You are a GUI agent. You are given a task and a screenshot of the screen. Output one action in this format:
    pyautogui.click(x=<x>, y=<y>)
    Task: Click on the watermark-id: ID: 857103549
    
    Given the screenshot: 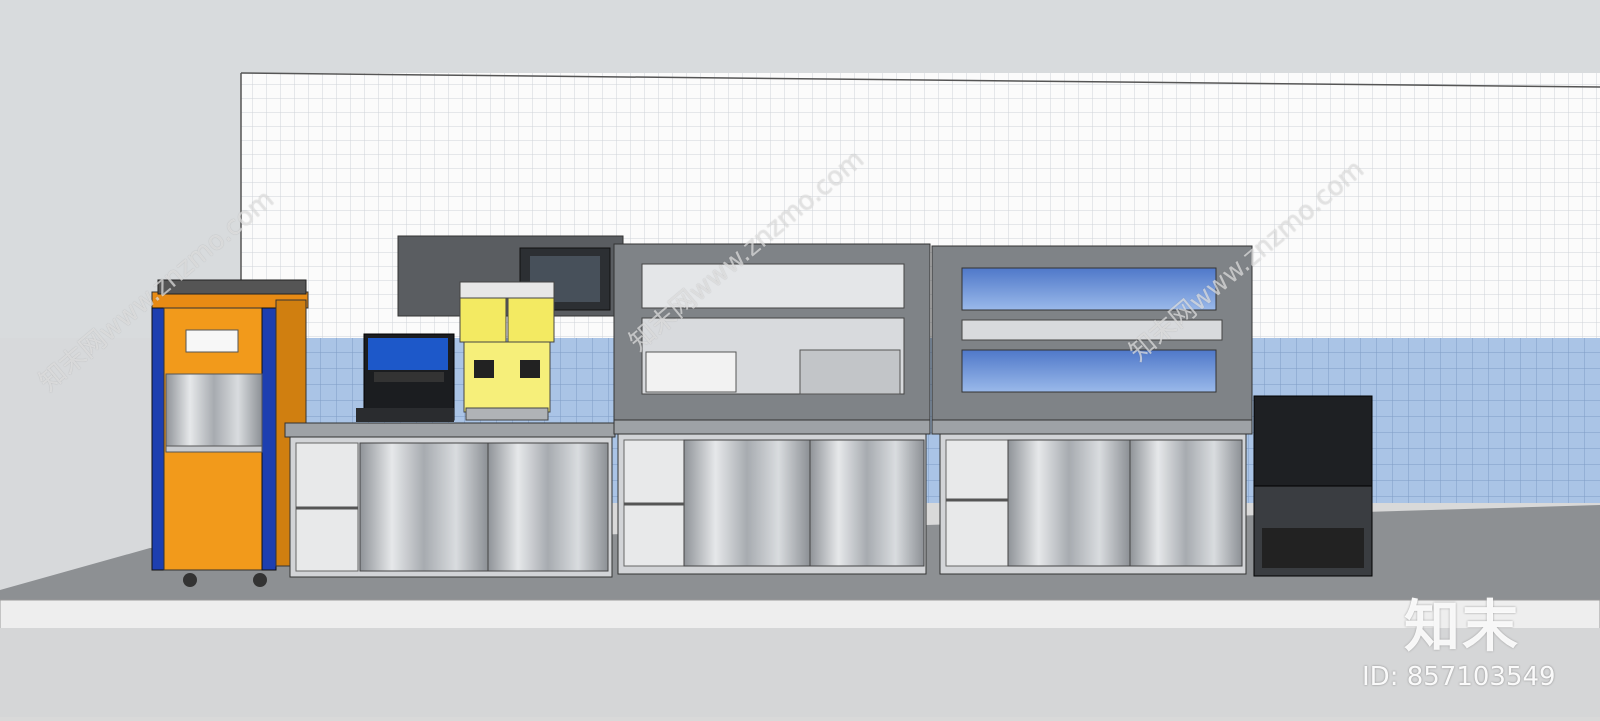 What is the action you would take?
    pyautogui.click(x=1459, y=677)
    